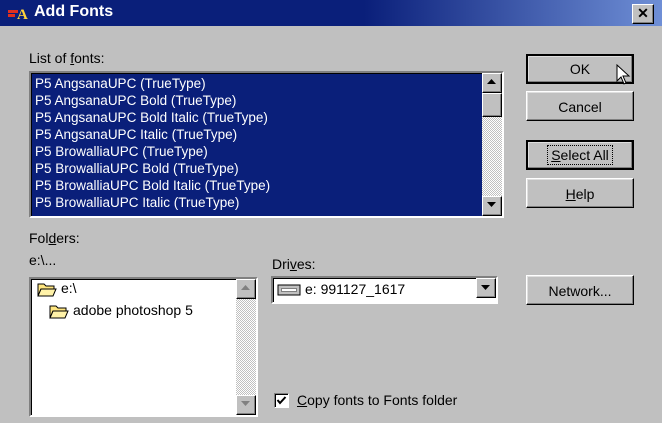 This screenshot has width=662, height=423. Describe the element at coordinates (492, 144) in the screenshot. I see `fonts-list-scrollbar` at that location.